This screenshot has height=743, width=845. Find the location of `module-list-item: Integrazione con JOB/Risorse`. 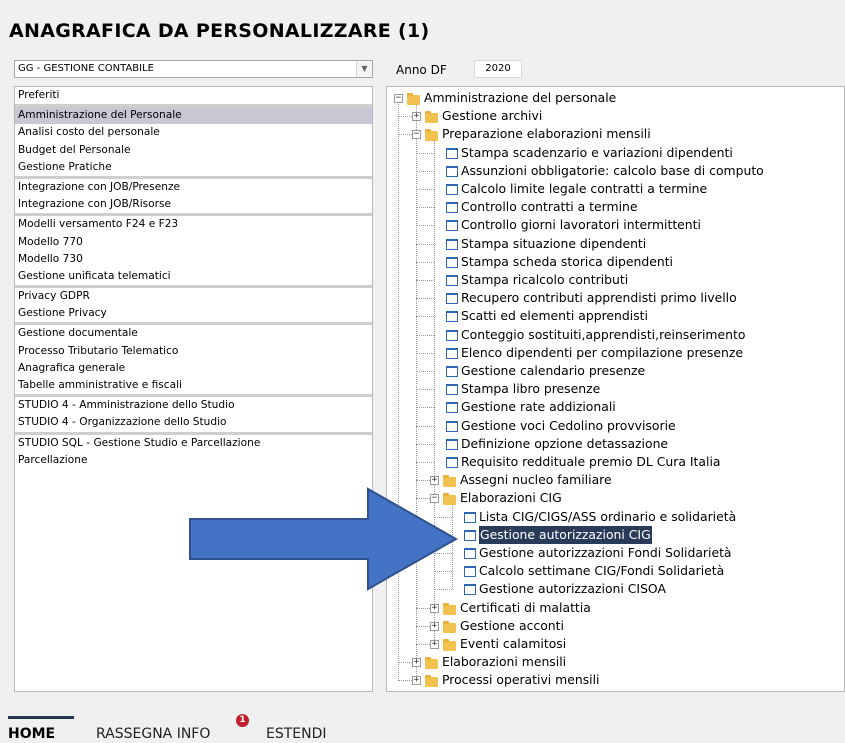

module-list-item: Integrazione con JOB/Risorse is located at coordinates (193, 206).